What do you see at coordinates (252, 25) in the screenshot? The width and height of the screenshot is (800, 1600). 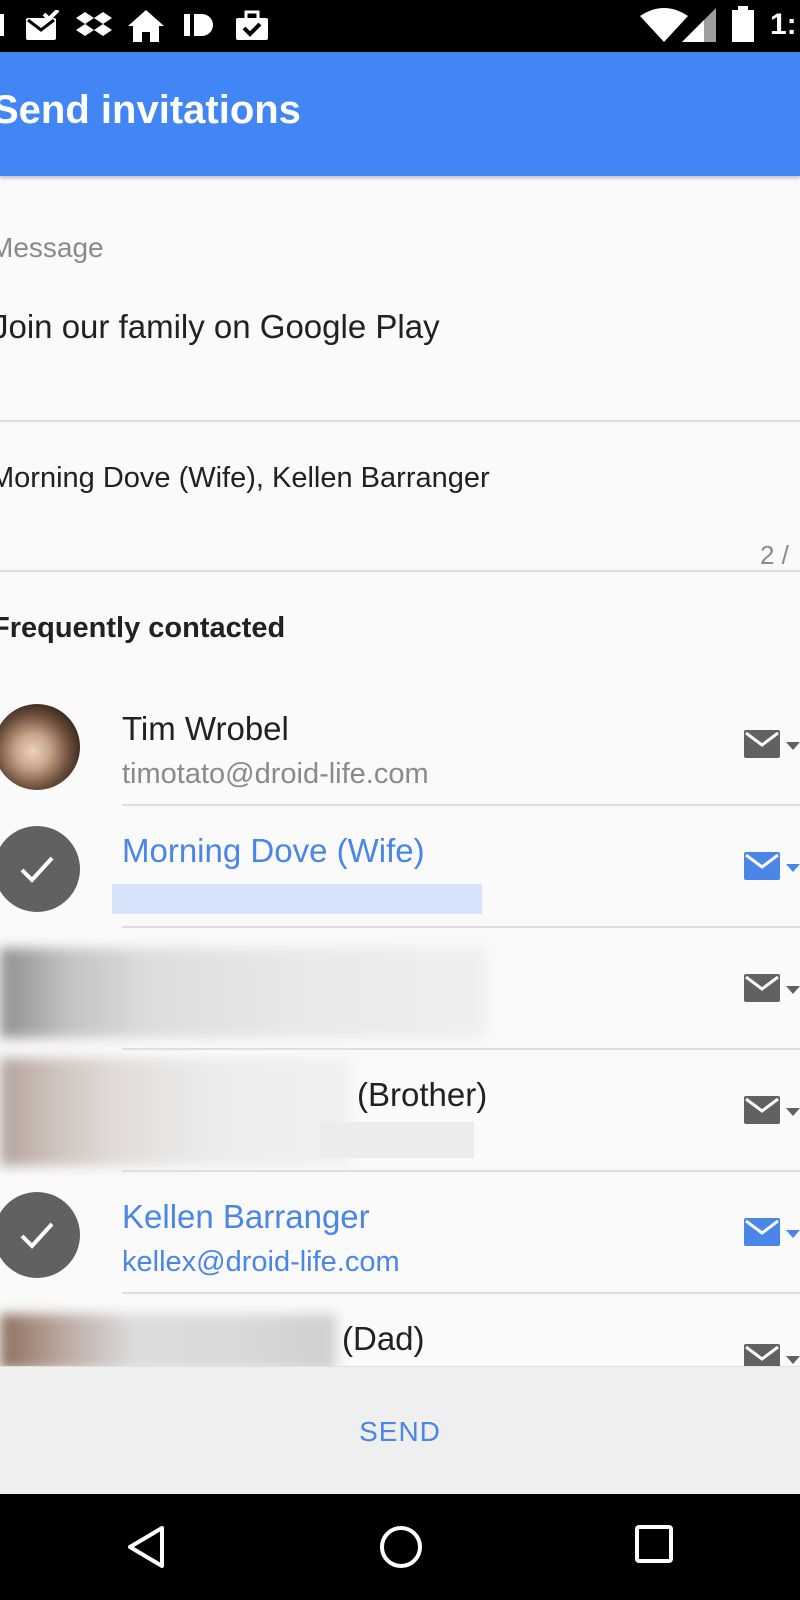 I see `briefcase-check-icon` at bounding box center [252, 25].